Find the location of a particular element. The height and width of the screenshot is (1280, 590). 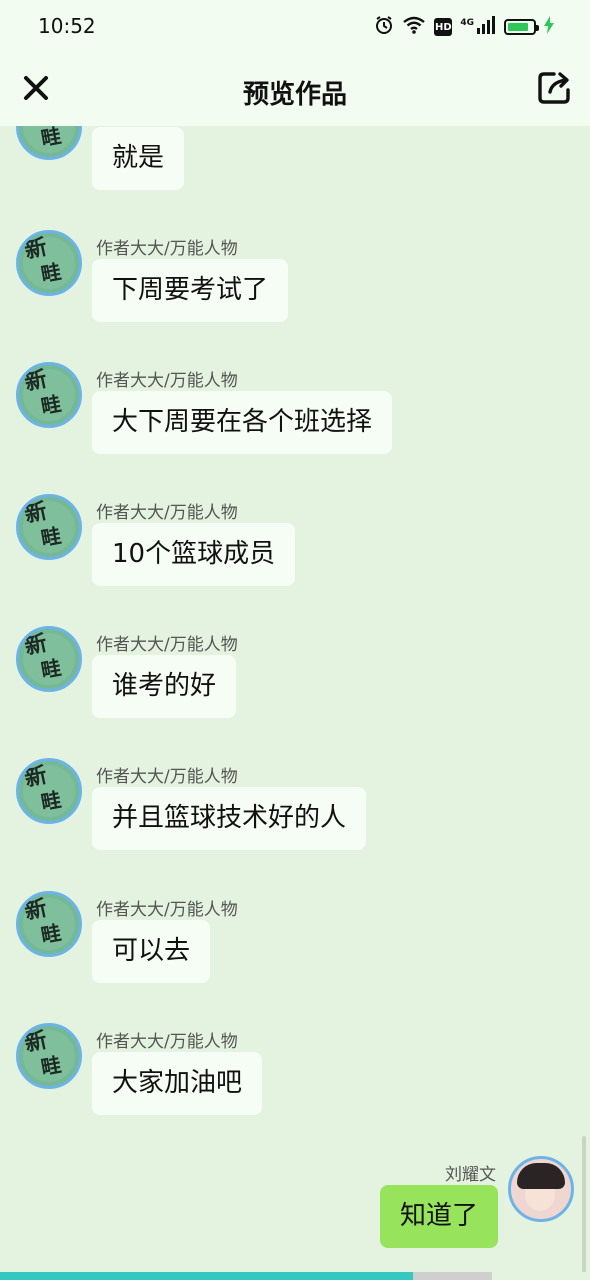

signal-icon is located at coordinates (486, 27).